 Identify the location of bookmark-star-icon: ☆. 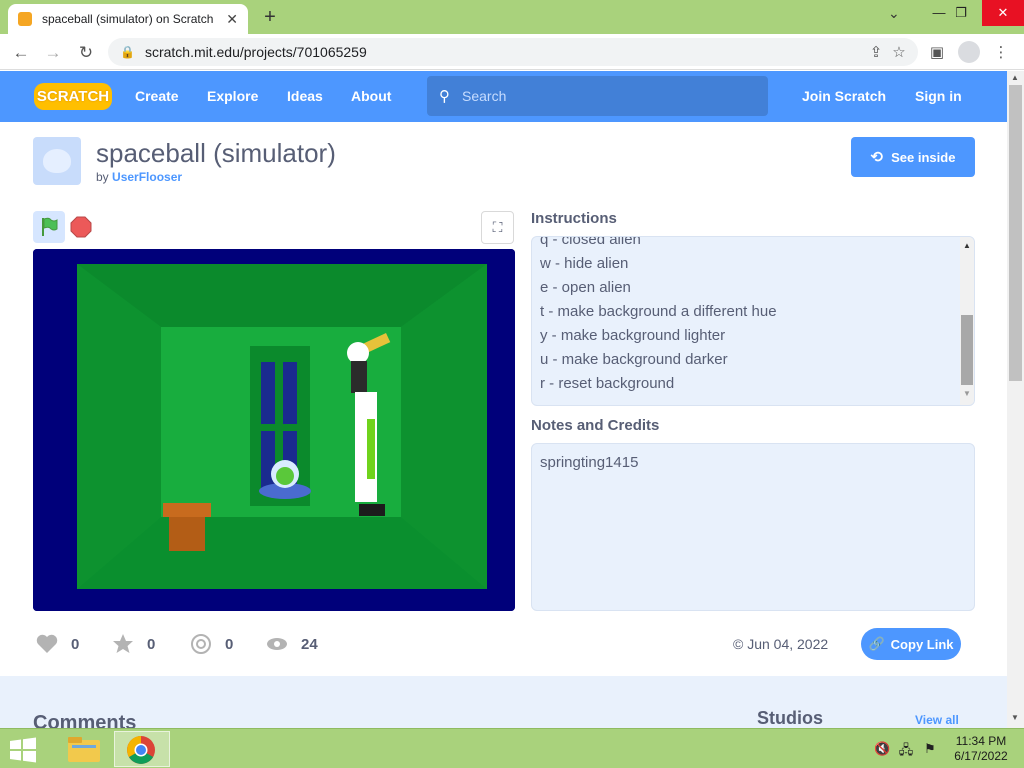
(899, 53).